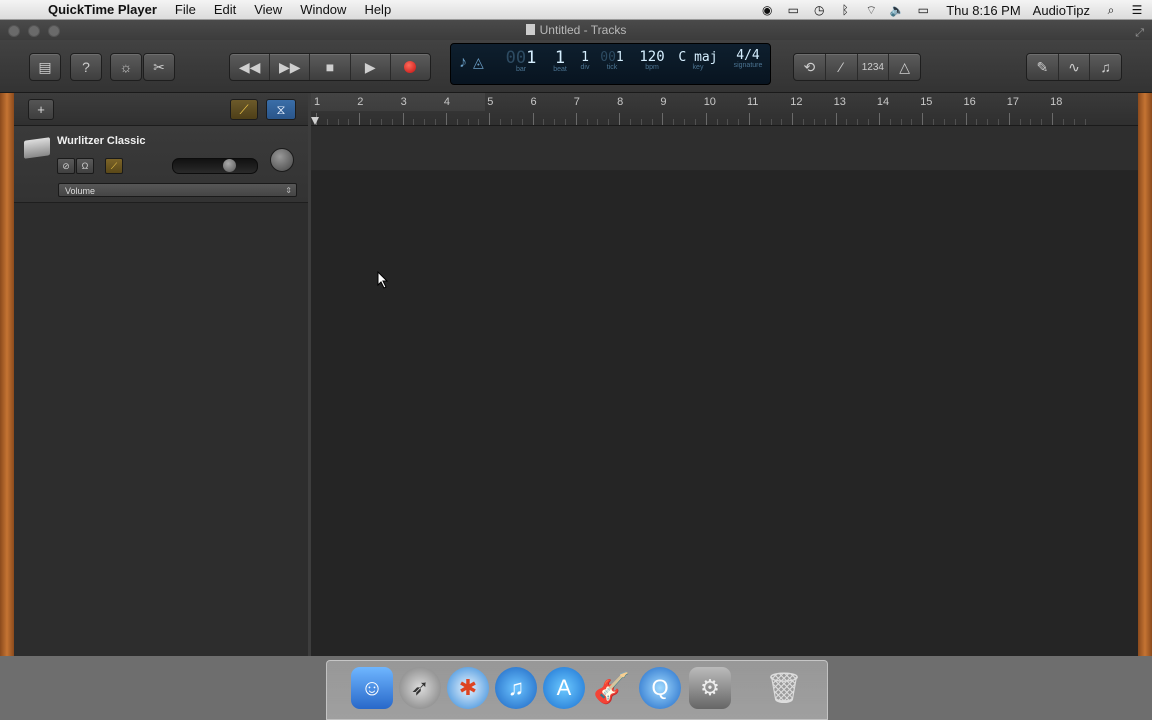 This screenshot has height=720, width=1152. What do you see at coordinates (45, 67) in the screenshot?
I see `library-button: ▤` at bounding box center [45, 67].